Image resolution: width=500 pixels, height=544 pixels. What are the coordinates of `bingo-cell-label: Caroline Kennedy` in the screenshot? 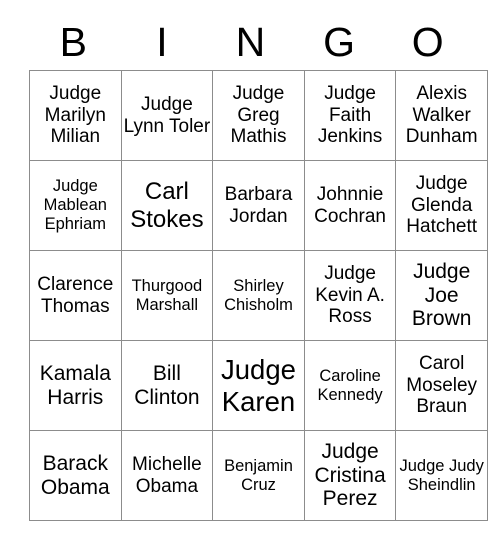 It's located at (350, 385).